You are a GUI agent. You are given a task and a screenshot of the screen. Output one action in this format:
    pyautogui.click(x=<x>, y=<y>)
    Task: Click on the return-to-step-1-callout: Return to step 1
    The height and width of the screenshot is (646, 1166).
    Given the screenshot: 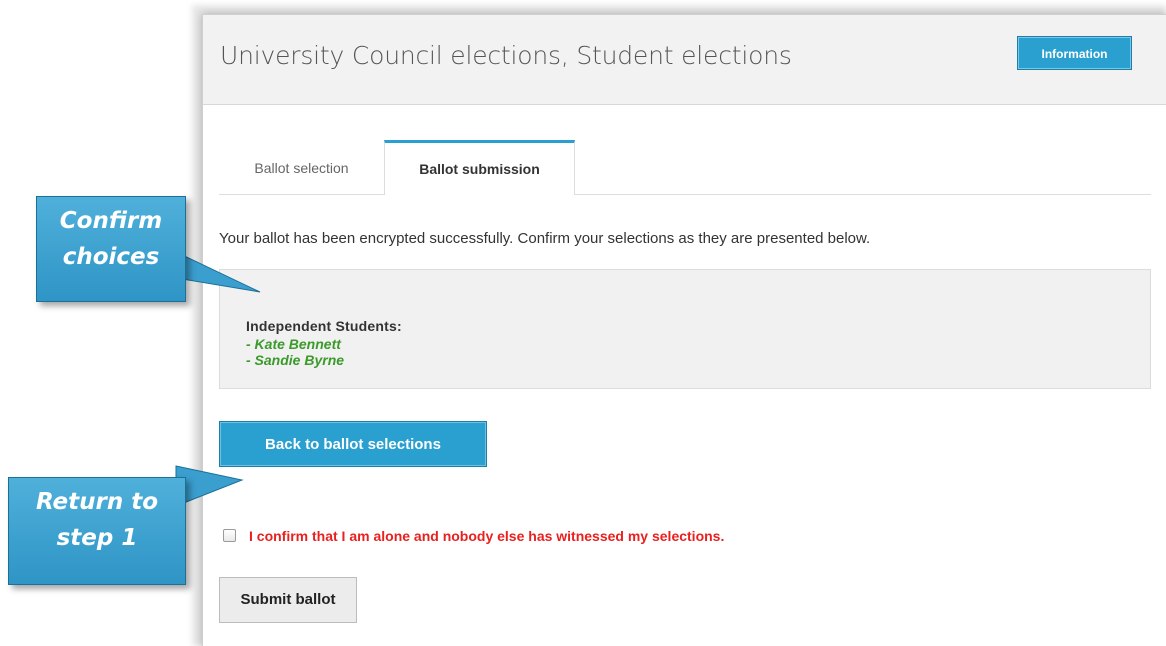 What is the action you would take?
    pyautogui.click(x=97, y=531)
    